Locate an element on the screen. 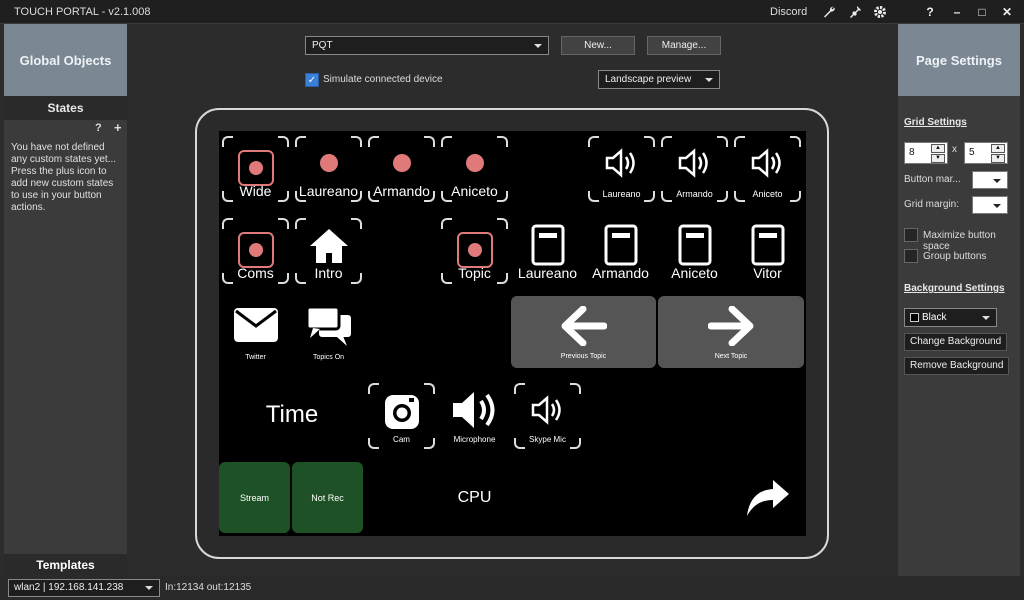 The width and height of the screenshot is (1024, 600). background-color-select: Black is located at coordinates (950, 317).